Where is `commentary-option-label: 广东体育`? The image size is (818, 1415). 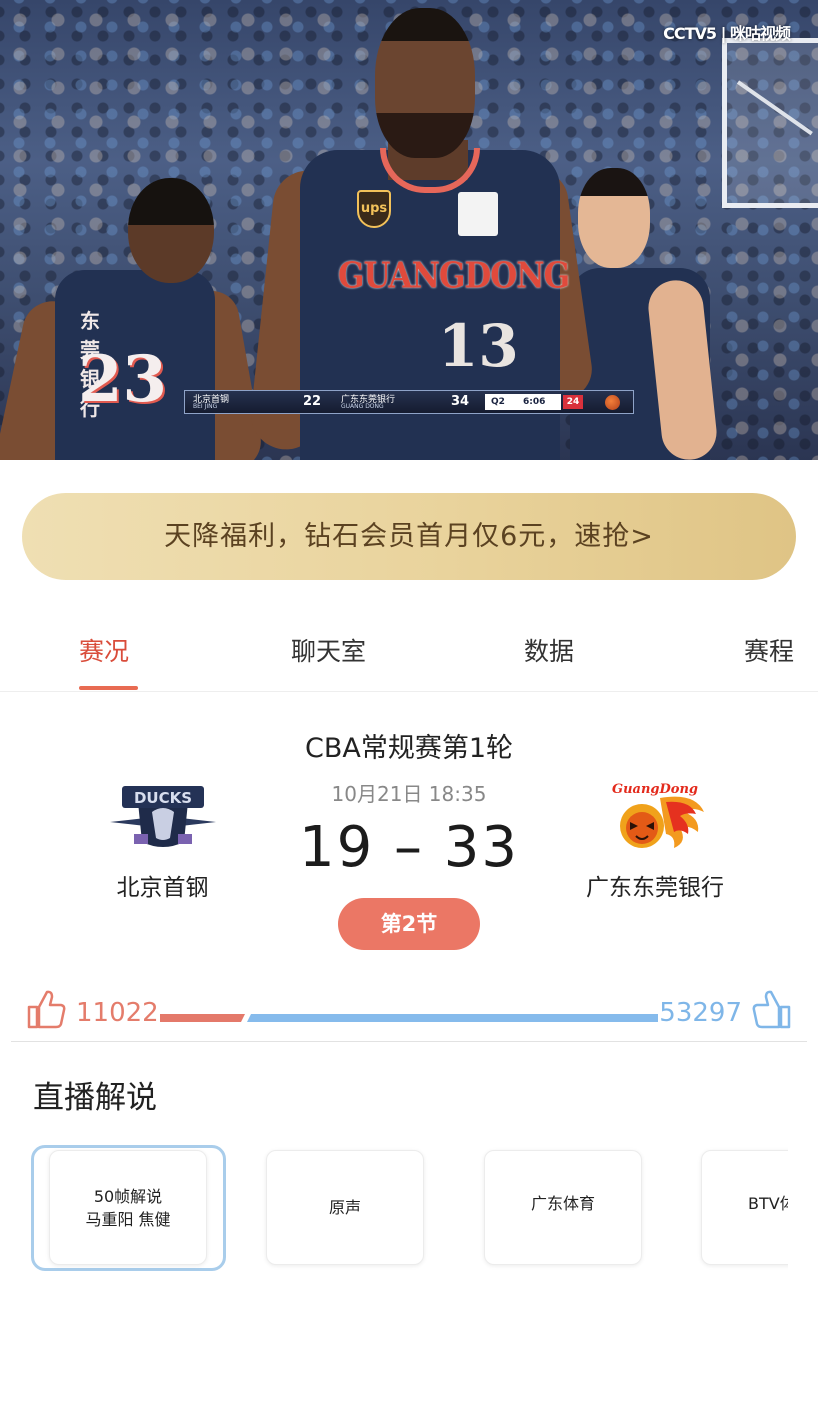 commentary-option-label: 广东体育 is located at coordinates (562, 1203).